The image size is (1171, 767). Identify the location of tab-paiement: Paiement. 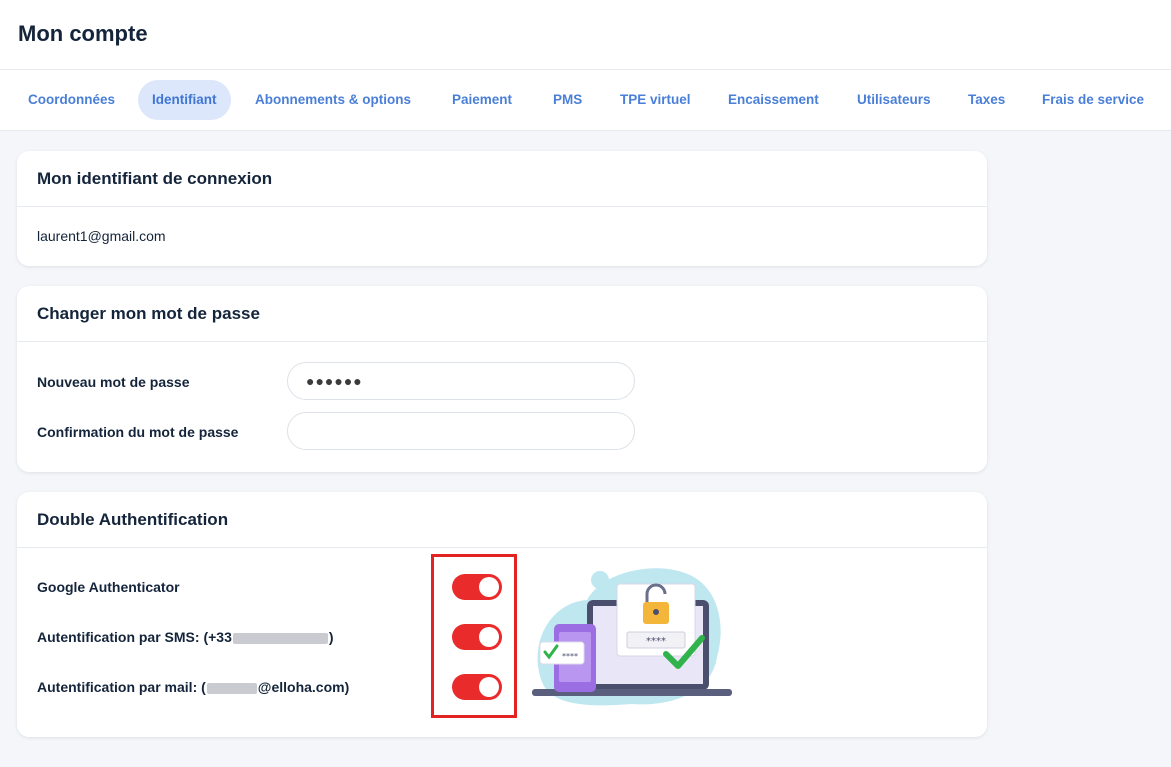
(482, 100).